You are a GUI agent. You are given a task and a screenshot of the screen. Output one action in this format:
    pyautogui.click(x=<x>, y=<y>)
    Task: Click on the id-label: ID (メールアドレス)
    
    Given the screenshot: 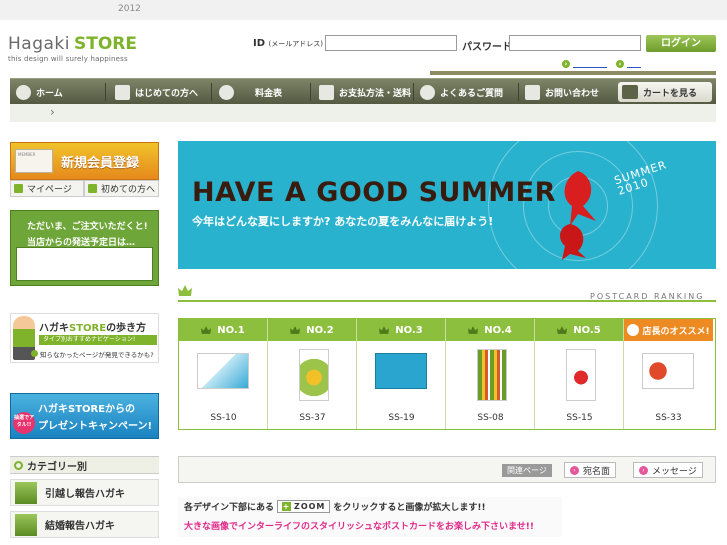 What is the action you would take?
    pyautogui.click(x=288, y=43)
    